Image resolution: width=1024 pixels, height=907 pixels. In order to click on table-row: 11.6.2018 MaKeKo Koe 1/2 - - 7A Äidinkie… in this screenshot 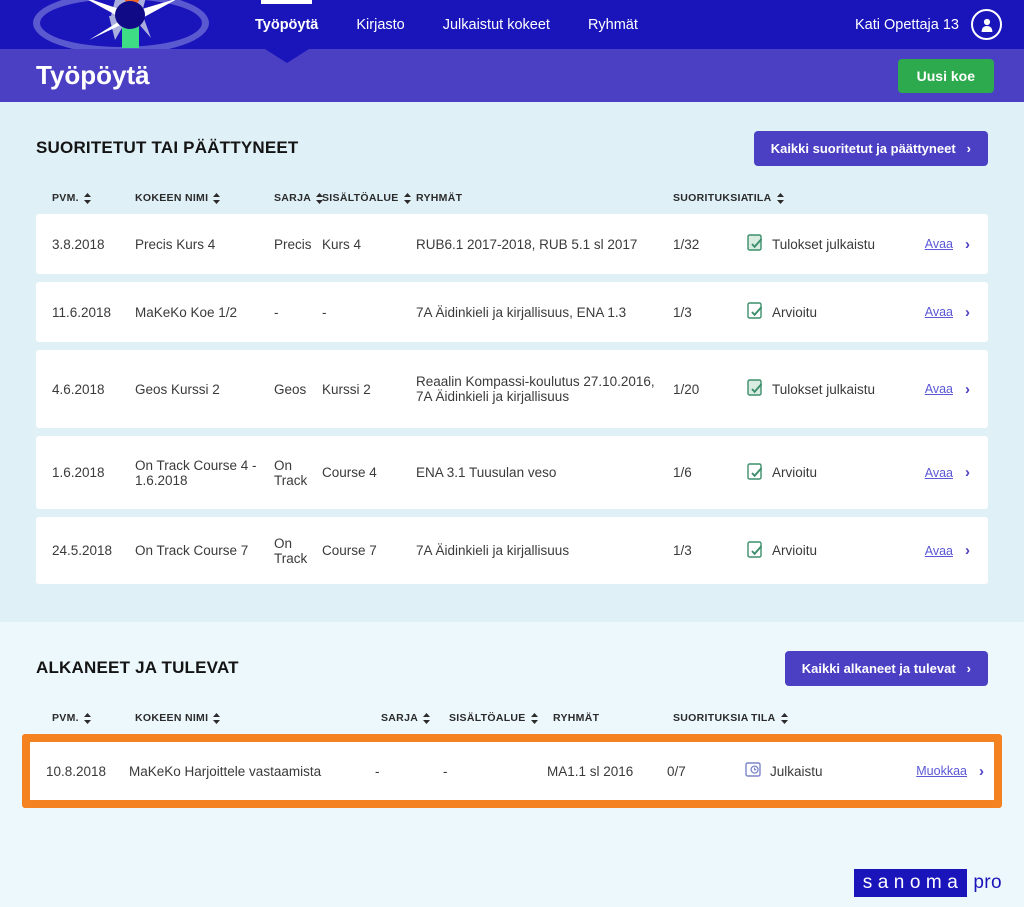, I will do `click(512, 312)`.